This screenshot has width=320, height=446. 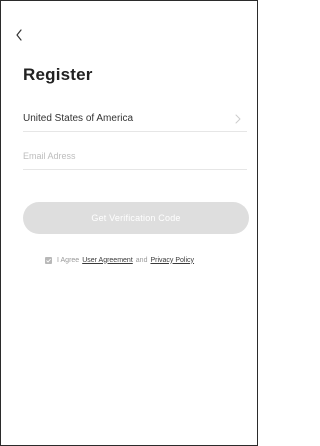 I want to click on get-verification-code-button: Get Verification Code, so click(x=136, y=218).